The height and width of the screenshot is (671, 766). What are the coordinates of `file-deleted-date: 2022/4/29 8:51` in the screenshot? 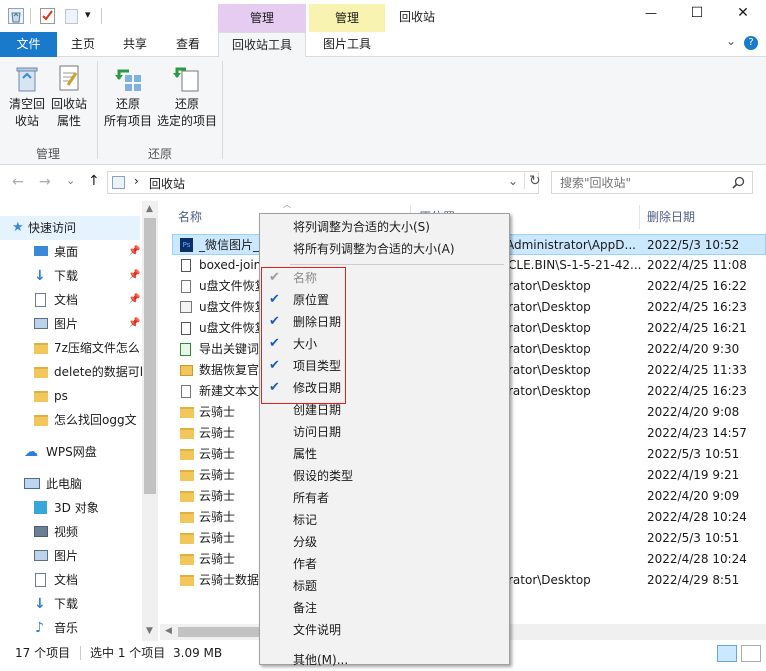 It's located at (693, 580).